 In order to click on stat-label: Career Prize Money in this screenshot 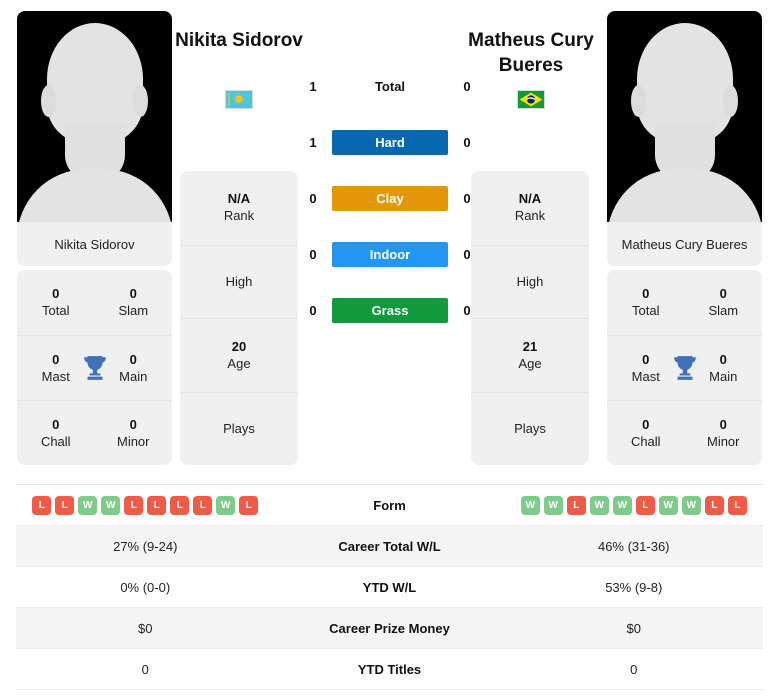, I will do `click(389, 628)`.